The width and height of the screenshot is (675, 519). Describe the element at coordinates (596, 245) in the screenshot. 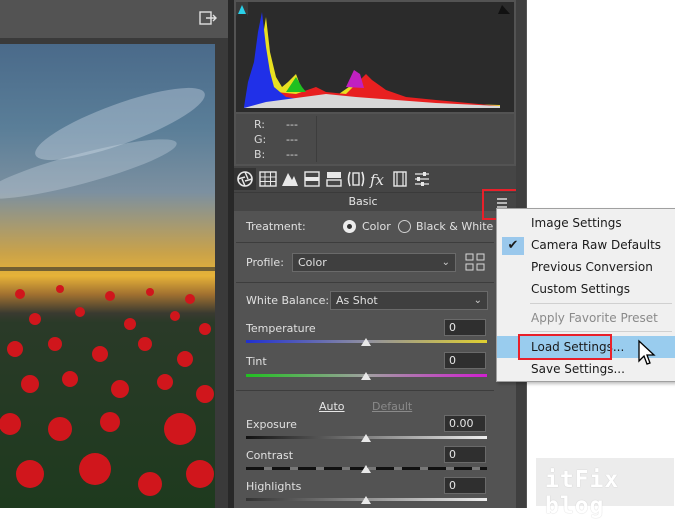

I see `menu-item-label: Camera Raw Defaults` at that location.